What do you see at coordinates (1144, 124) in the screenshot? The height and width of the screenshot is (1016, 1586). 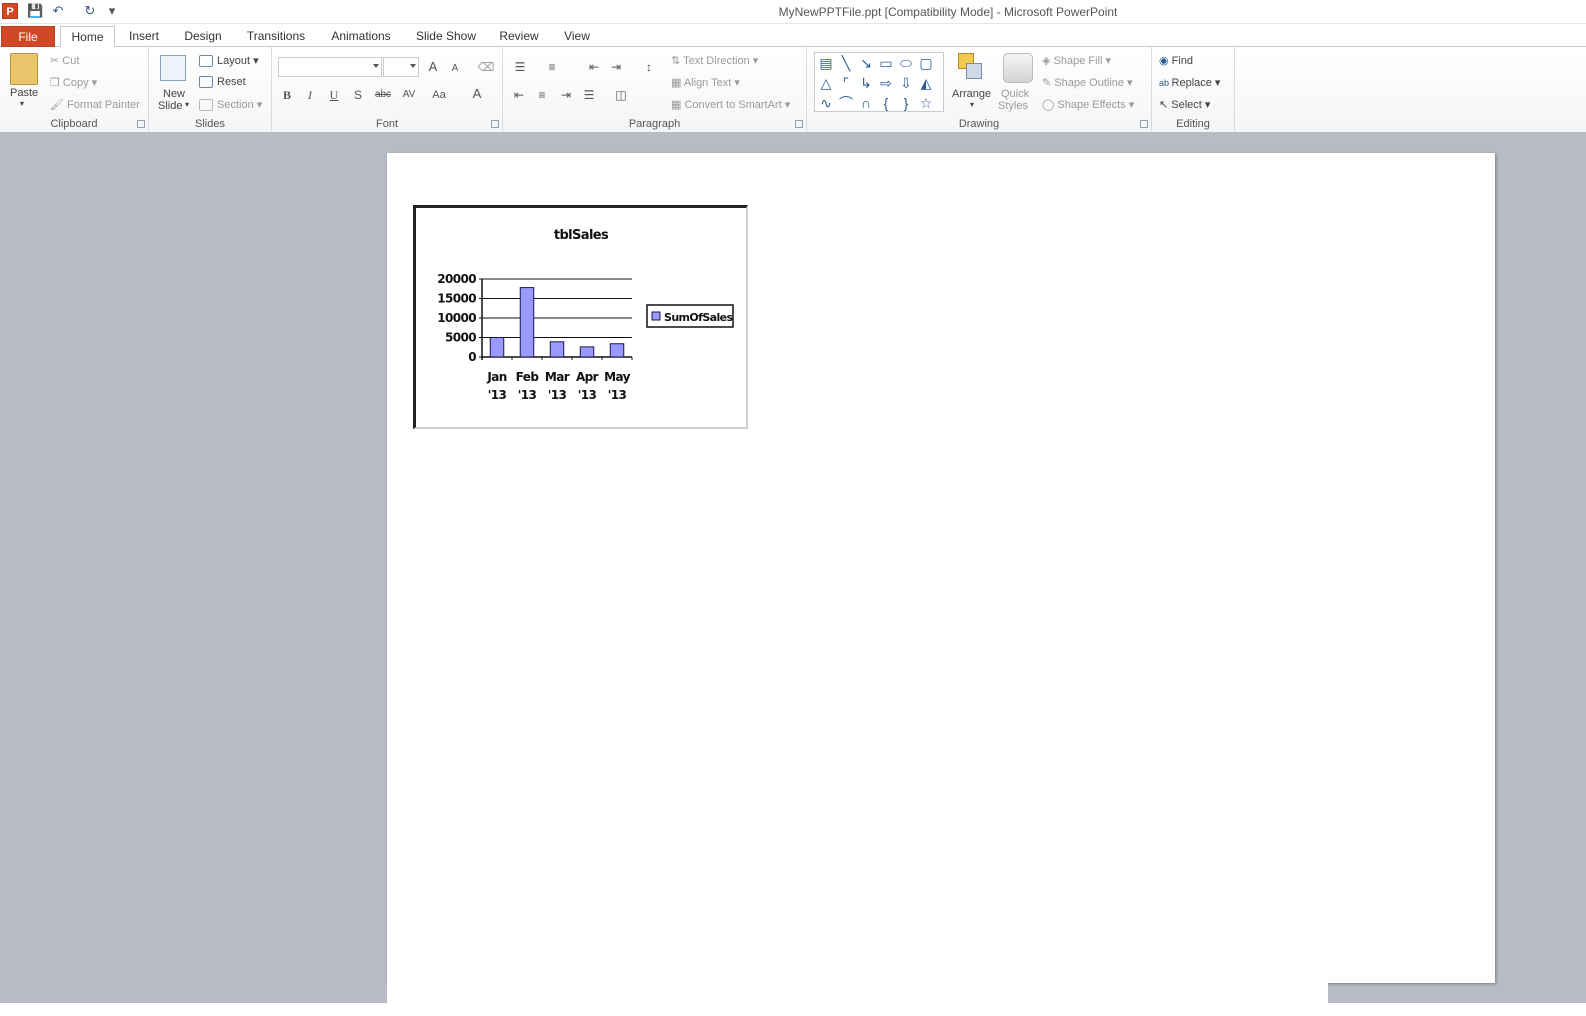 I see `drawing-dialog-launcher` at bounding box center [1144, 124].